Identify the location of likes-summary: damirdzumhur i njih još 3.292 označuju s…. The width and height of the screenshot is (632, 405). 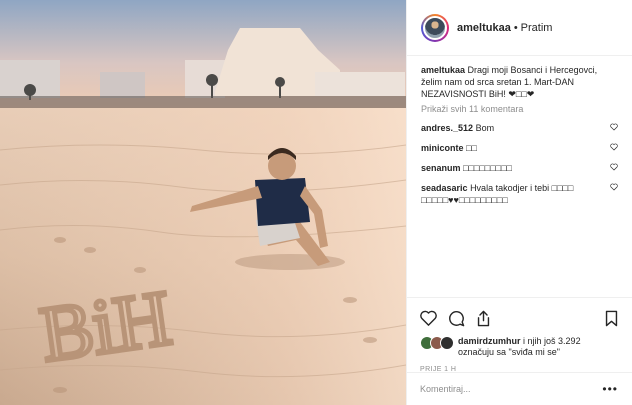
(519, 347).